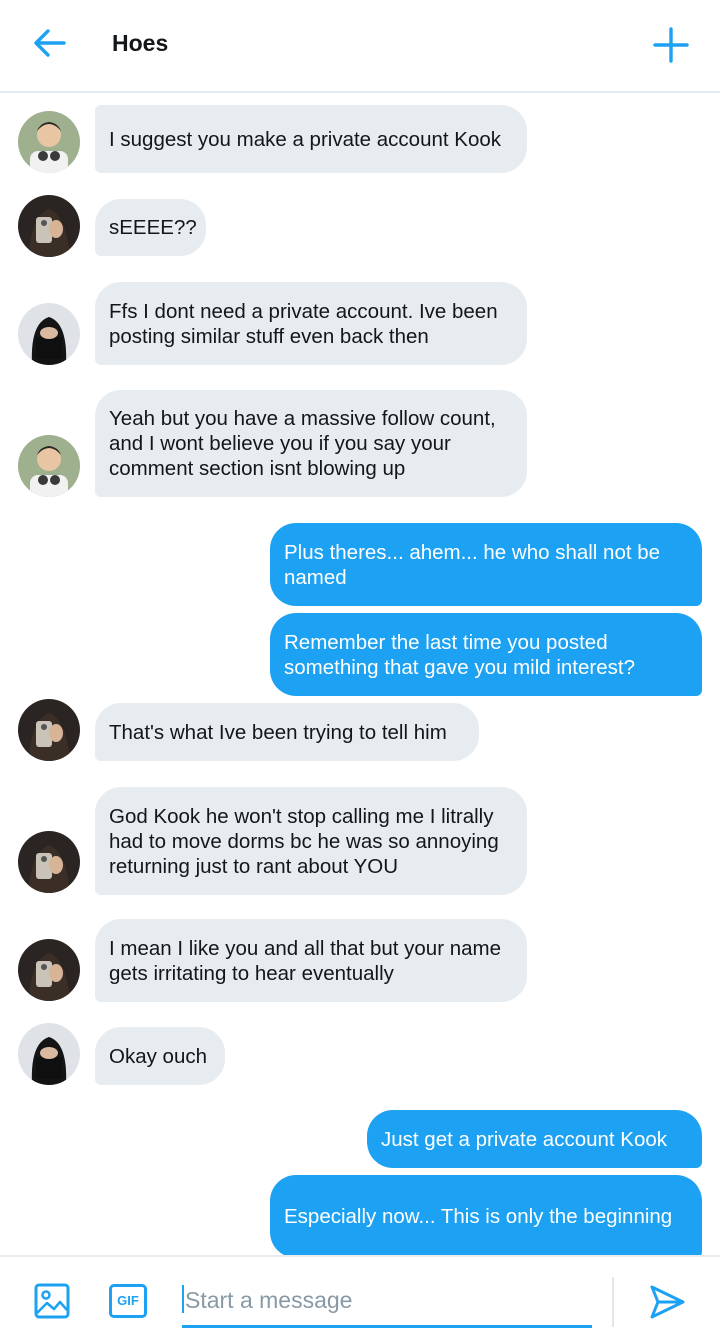 The width and height of the screenshot is (720, 1341). Describe the element at coordinates (140, 43) in the screenshot. I see `conversation-title: Hoes` at that location.